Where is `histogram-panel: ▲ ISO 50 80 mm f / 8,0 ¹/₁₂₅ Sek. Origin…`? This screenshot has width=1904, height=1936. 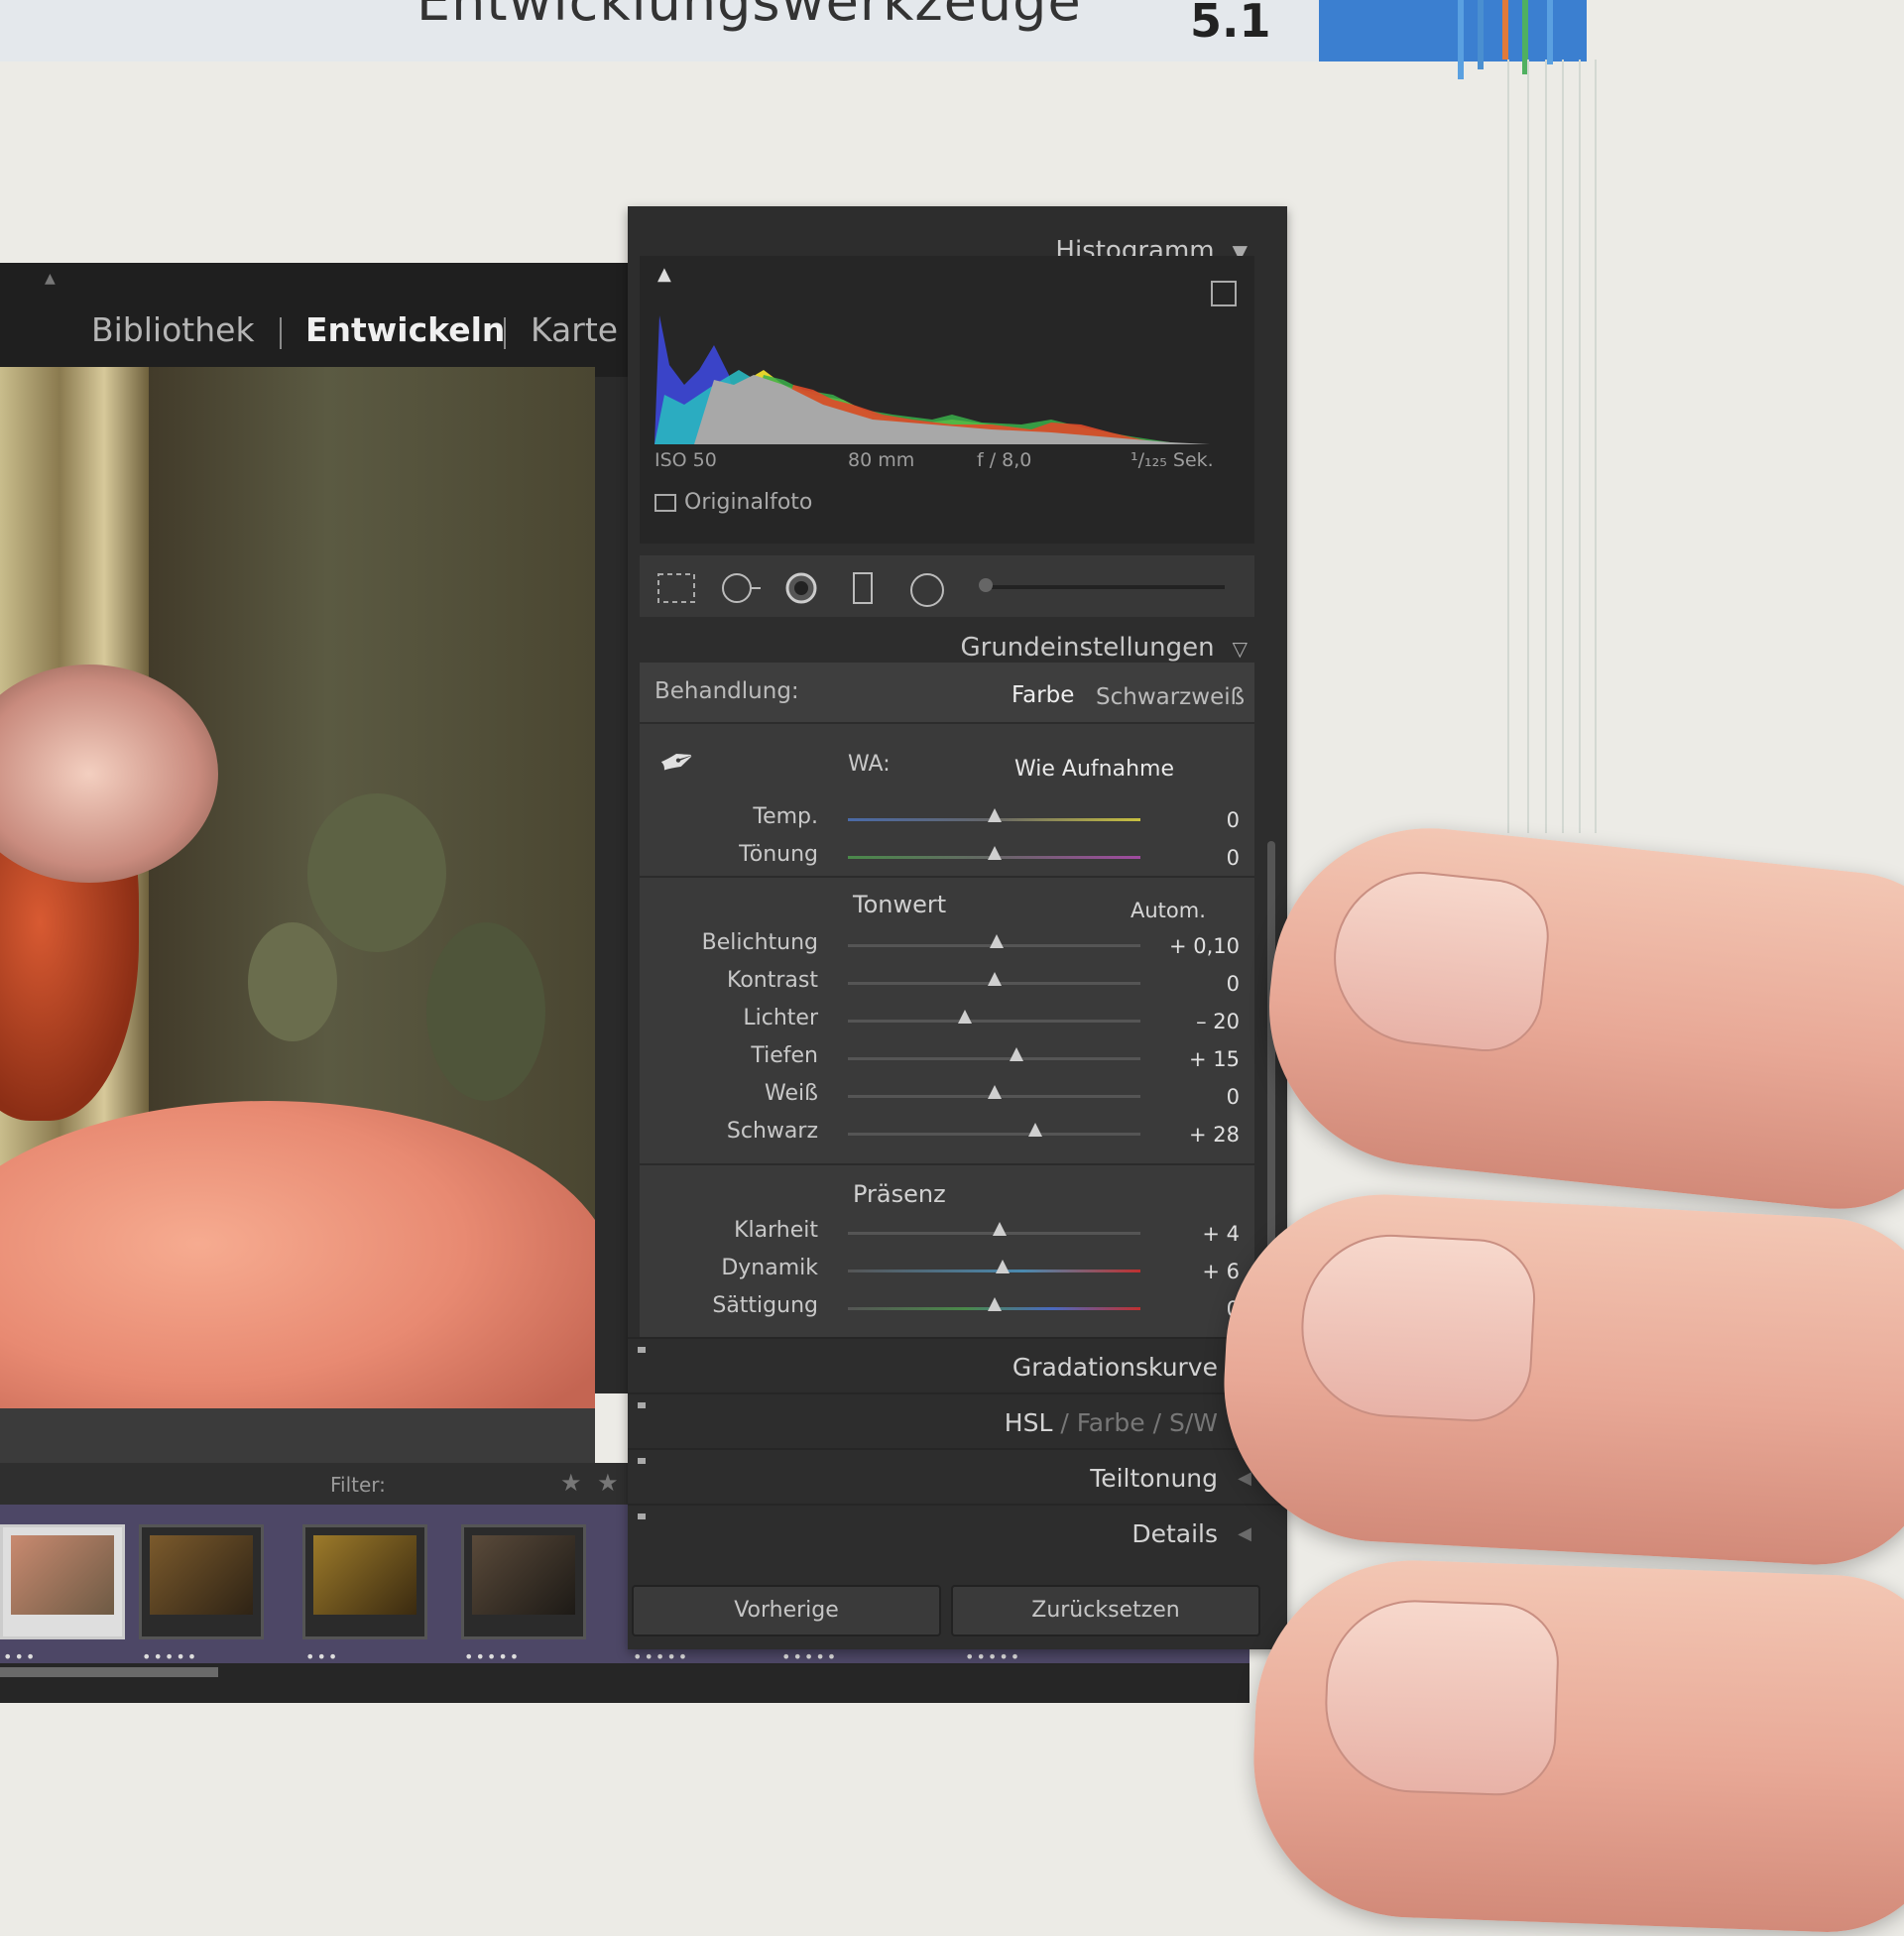 histogram-panel: ▲ ISO 50 80 mm f / 8,0 ¹/₁₂₅ Sek. Origin… is located at coordinates (947, 400).